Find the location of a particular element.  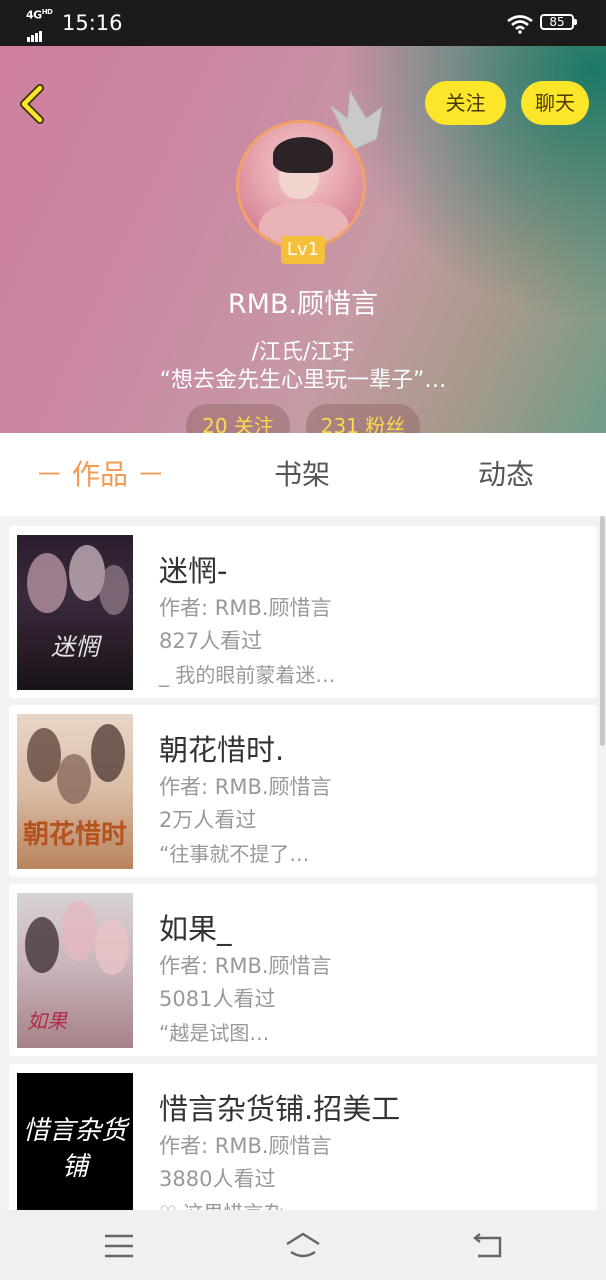

clock: 15:16 is located at coordinates (92, 23).